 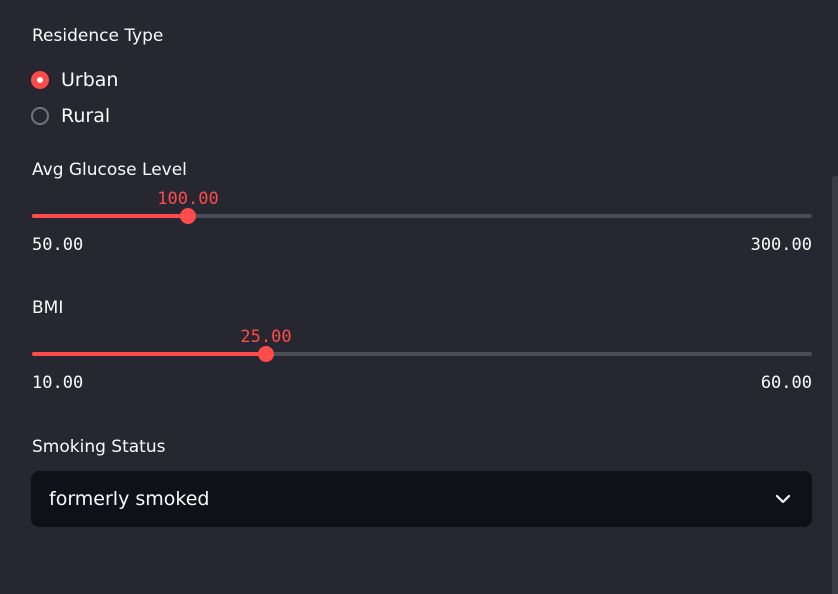 I want to click on bmi-slider-track, so click(x=422, y=354).